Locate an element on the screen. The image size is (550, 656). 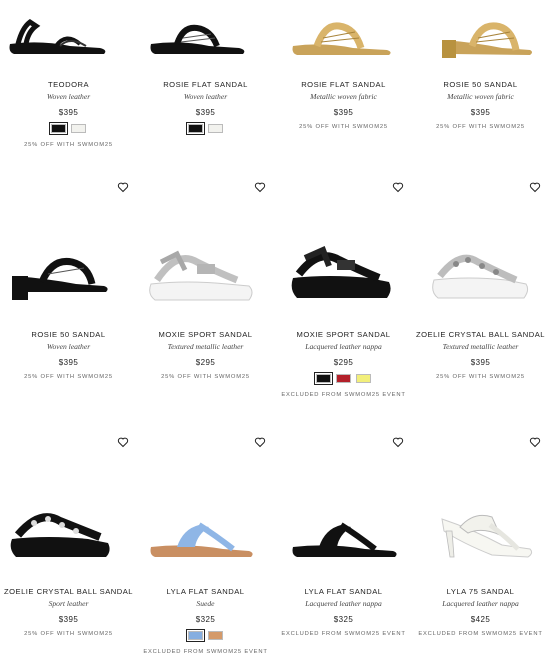
swatch-yellow is located at coordinates (363, 378).